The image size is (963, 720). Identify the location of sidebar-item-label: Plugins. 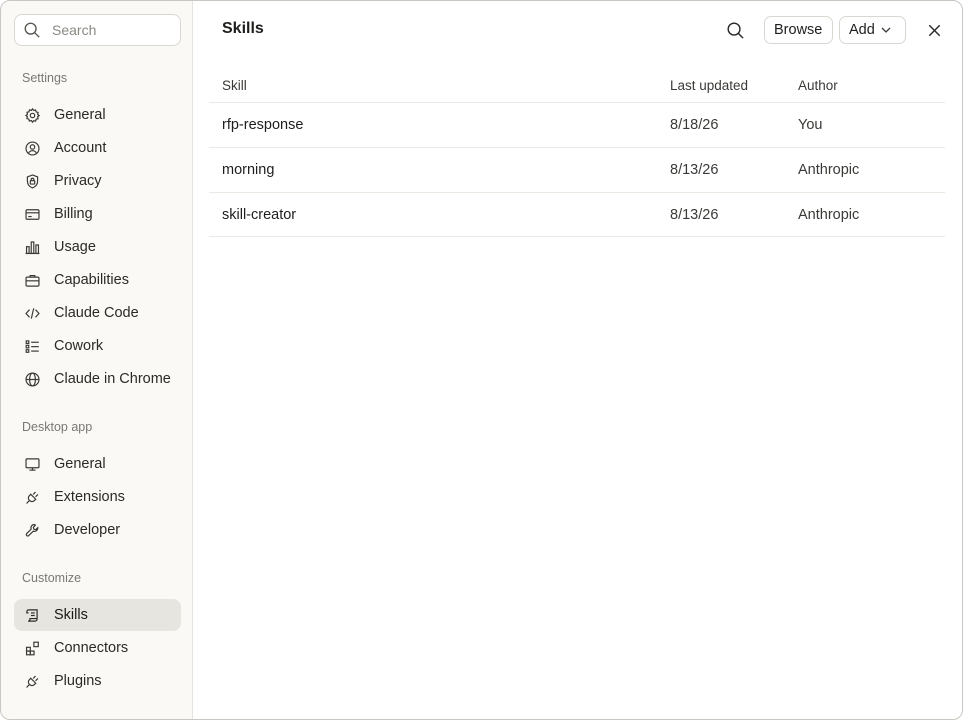
(78, 681).